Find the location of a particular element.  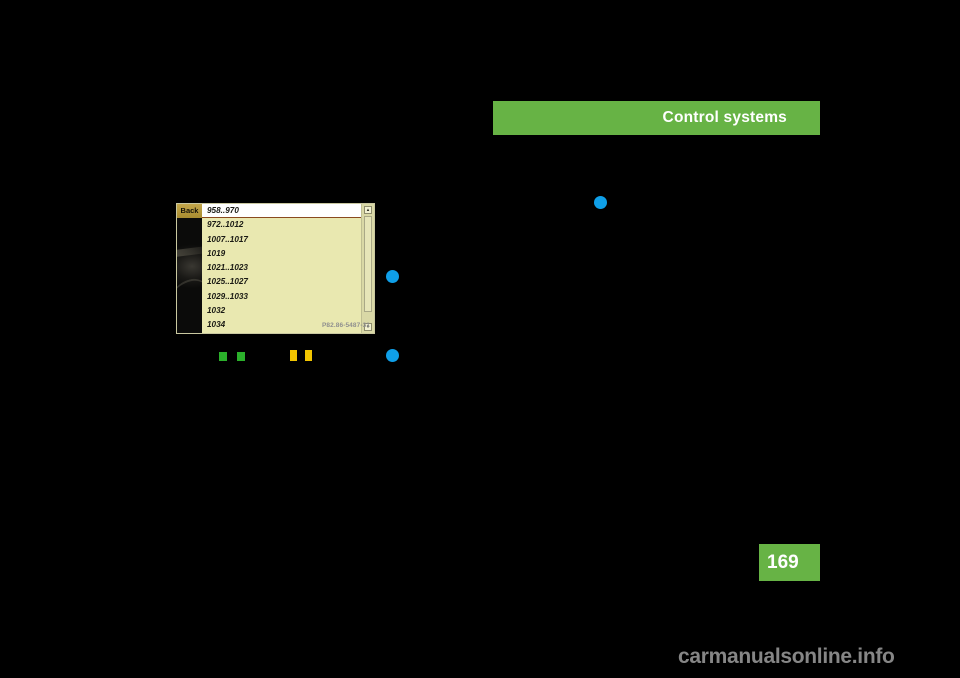

scrollbar-thumb is located at coordinates (368, 264).